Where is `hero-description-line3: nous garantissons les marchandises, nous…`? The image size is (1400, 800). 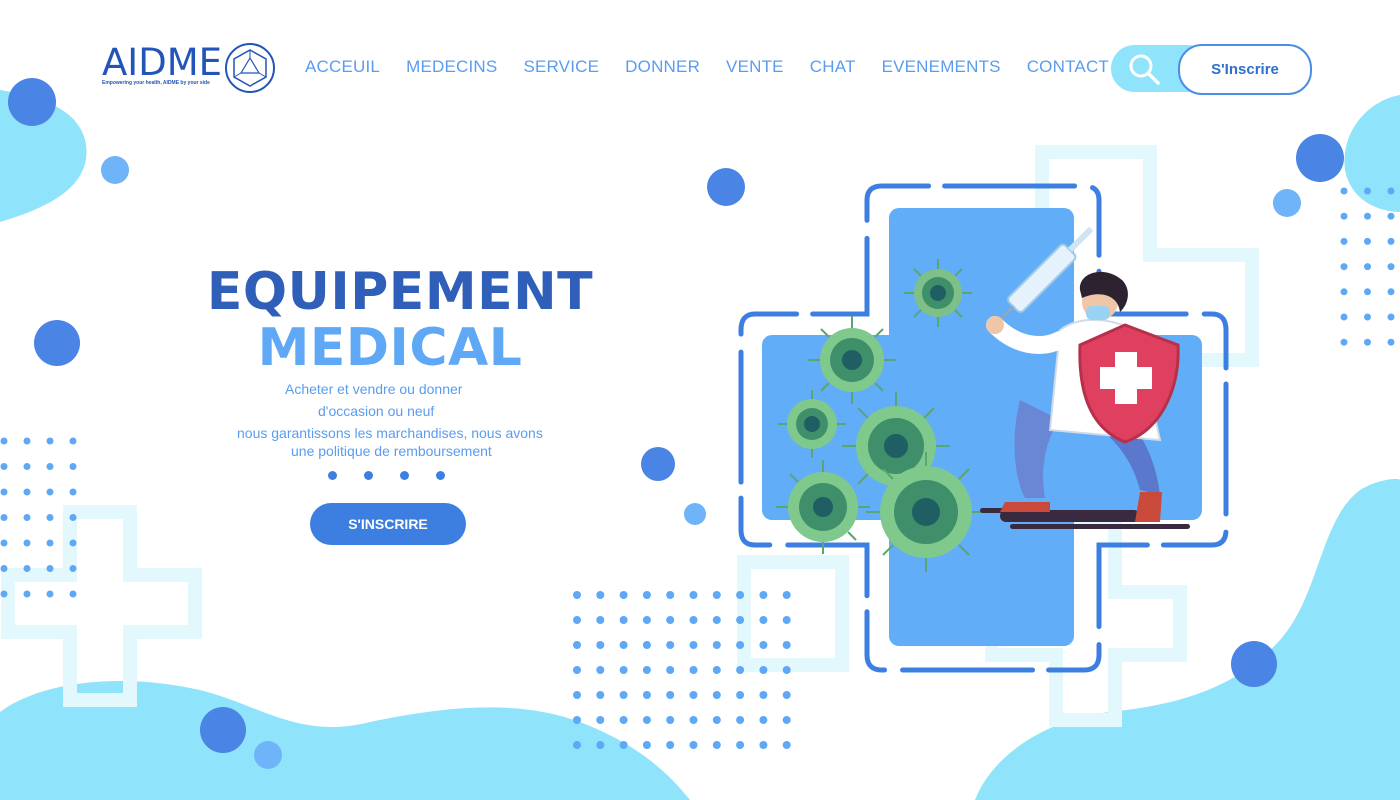
hero-description-line3: nous garantissons les marchandises, nous… is located at coordinates (390, 433).